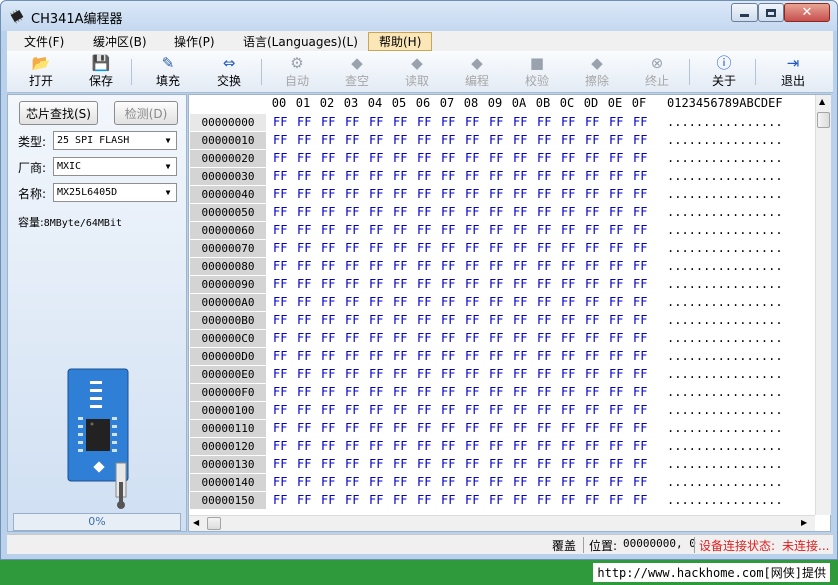 The image size is (838, 585). Describe the element at coordinates (115, 166) in the screenshot. I see `vendor-select: MXIC ▼` at that location.